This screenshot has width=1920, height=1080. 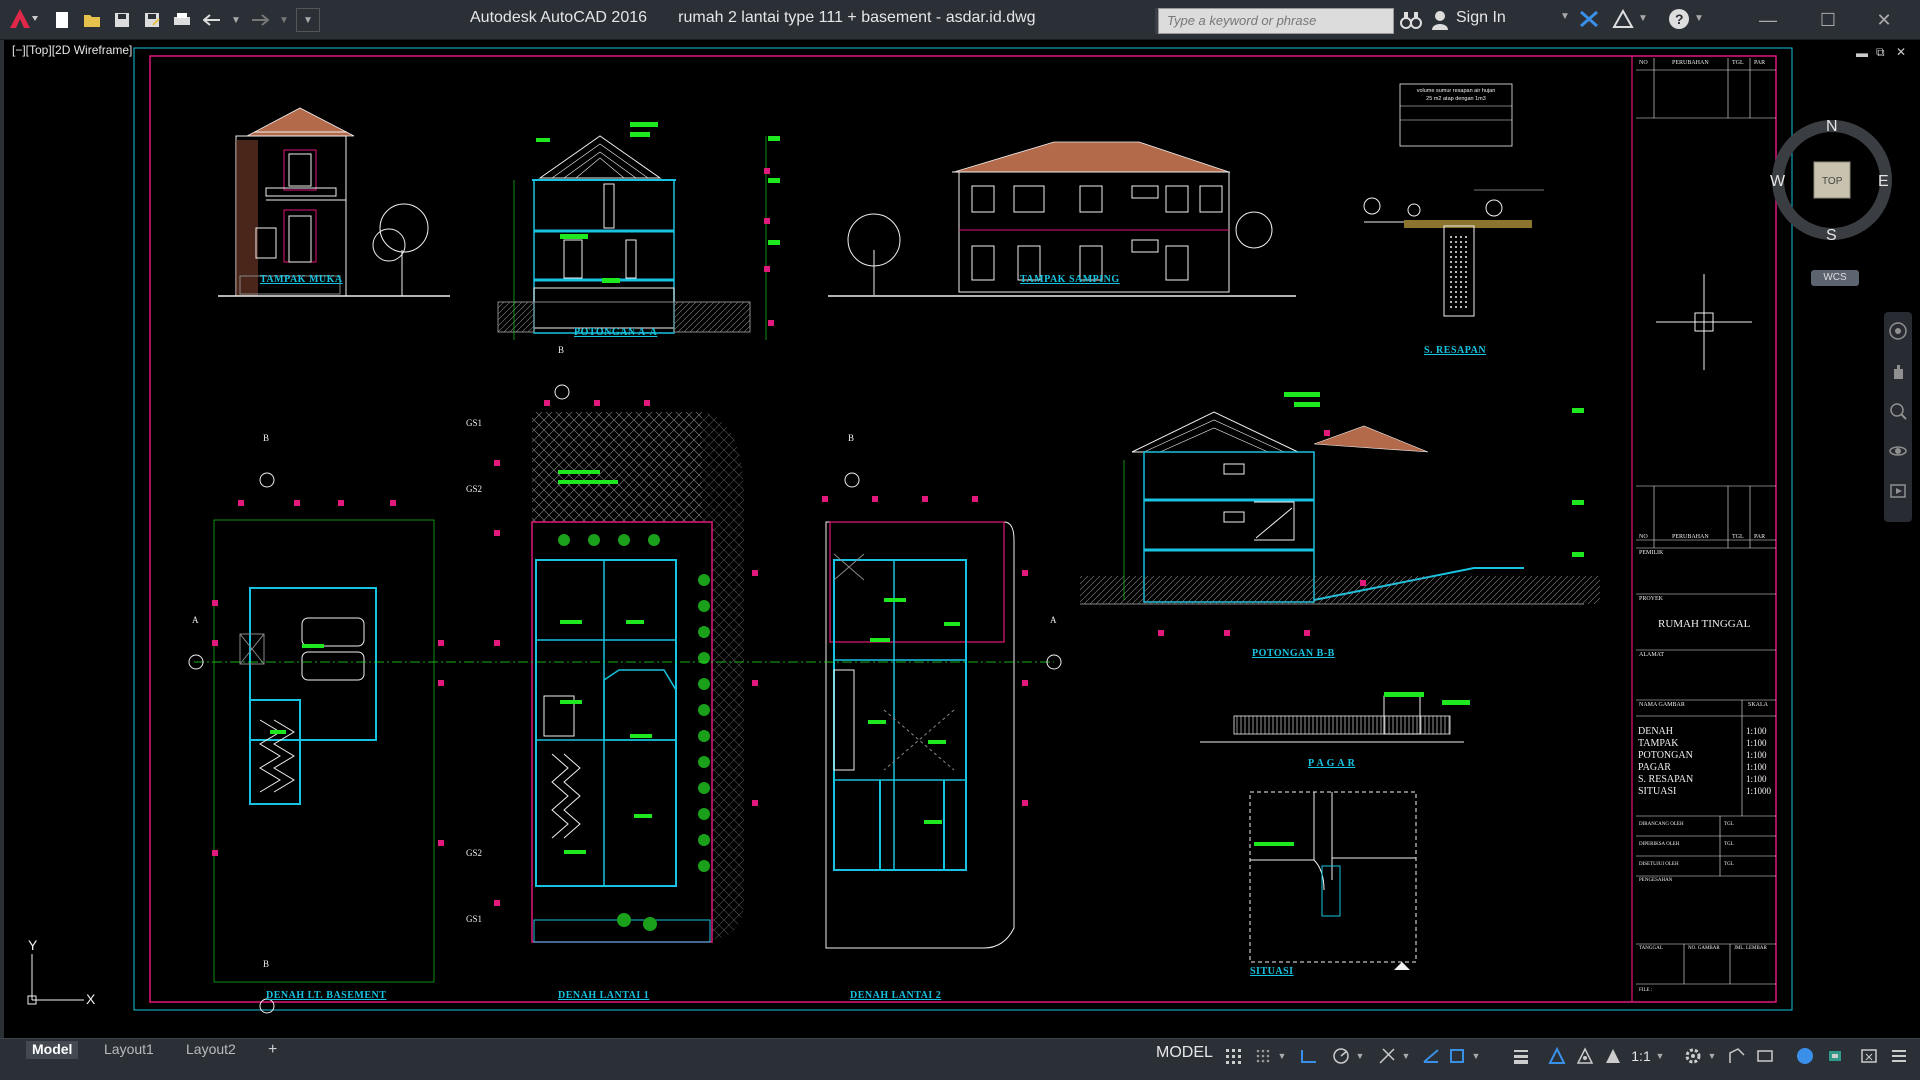 I want to click on auto-scale-icon, so click(x=1585, y=1056).